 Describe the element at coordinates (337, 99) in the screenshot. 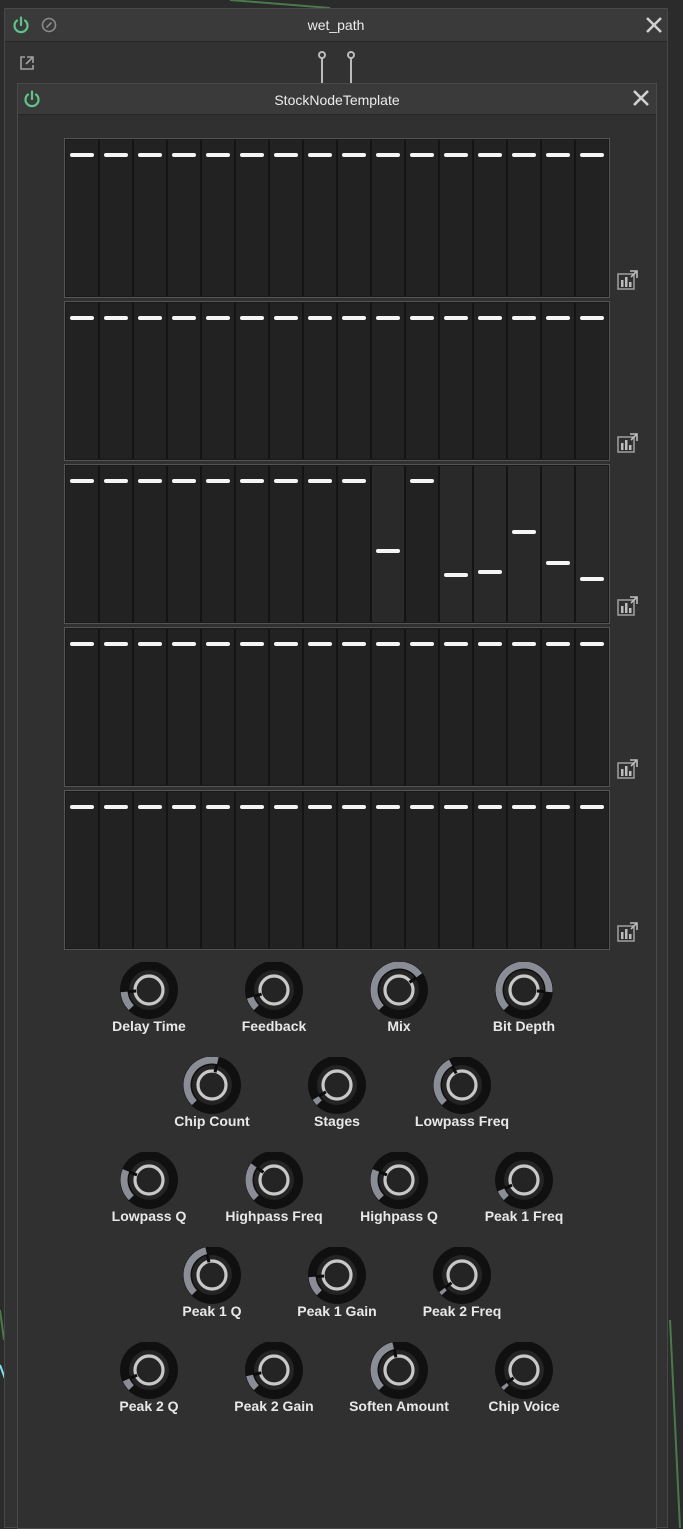

I see `inner-title-bar: StockNodeTemplate` at that location.